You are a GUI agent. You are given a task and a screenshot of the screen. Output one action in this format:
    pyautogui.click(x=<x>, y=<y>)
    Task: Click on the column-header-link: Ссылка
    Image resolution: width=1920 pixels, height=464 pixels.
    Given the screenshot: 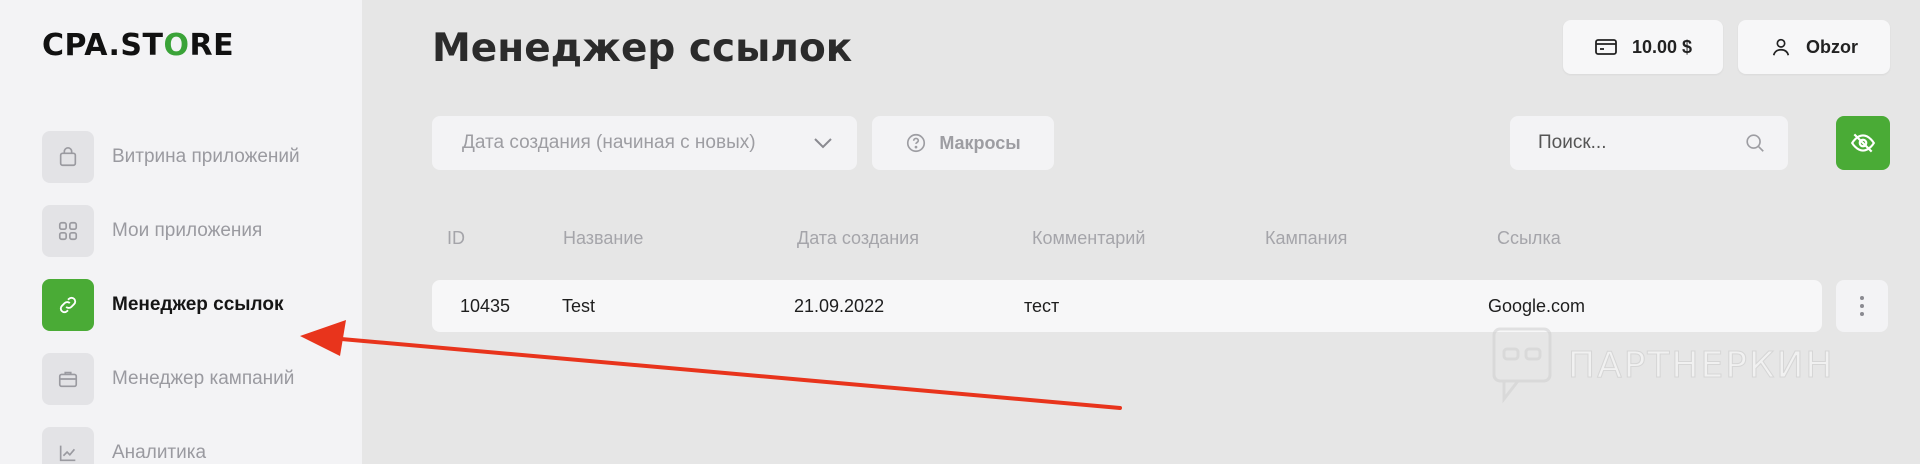 What is the action you would take?
    pyautogui.click(x=1529, y=238)
    